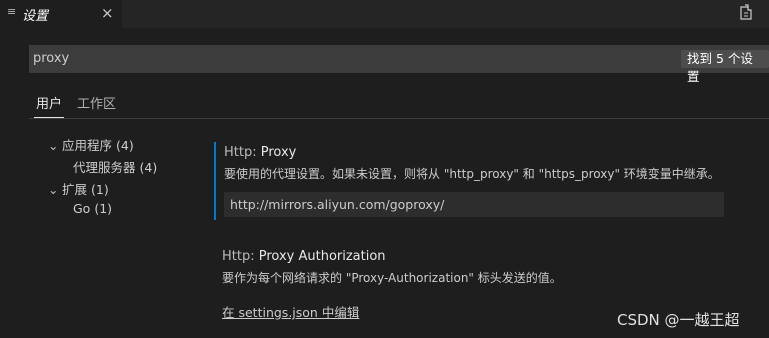 The image size is (769, 338). I want to click on toc-item-application: ⌄ 应用程序 (4), so click(91, 144).